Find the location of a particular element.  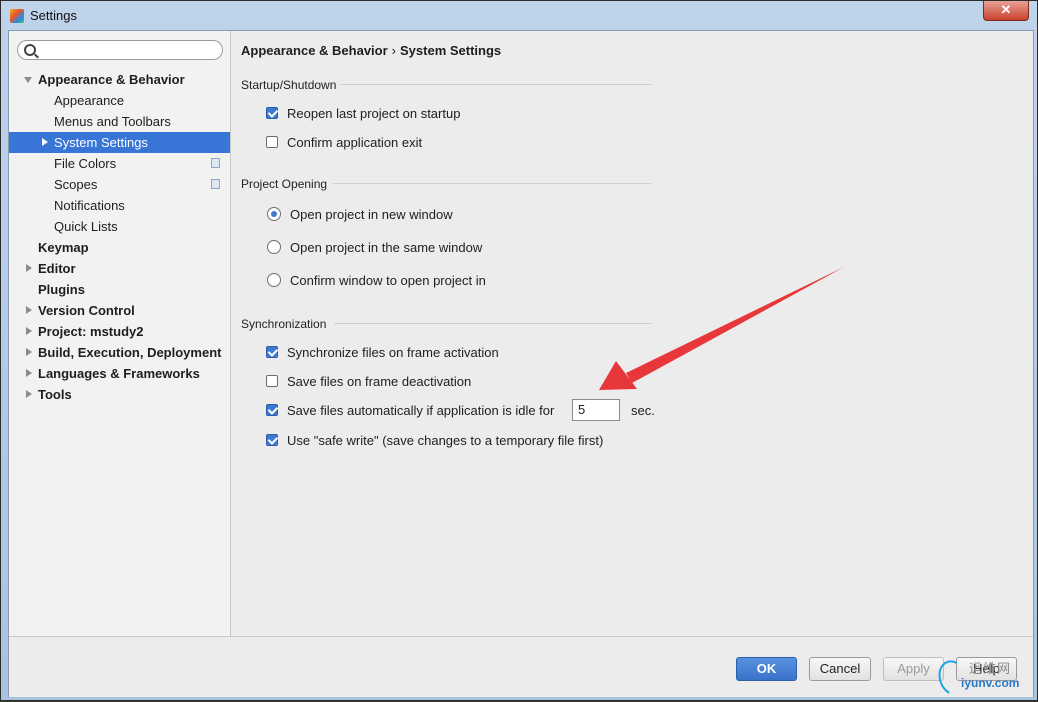

tree-item-label: Appearance is located at coordinates (89, 100).